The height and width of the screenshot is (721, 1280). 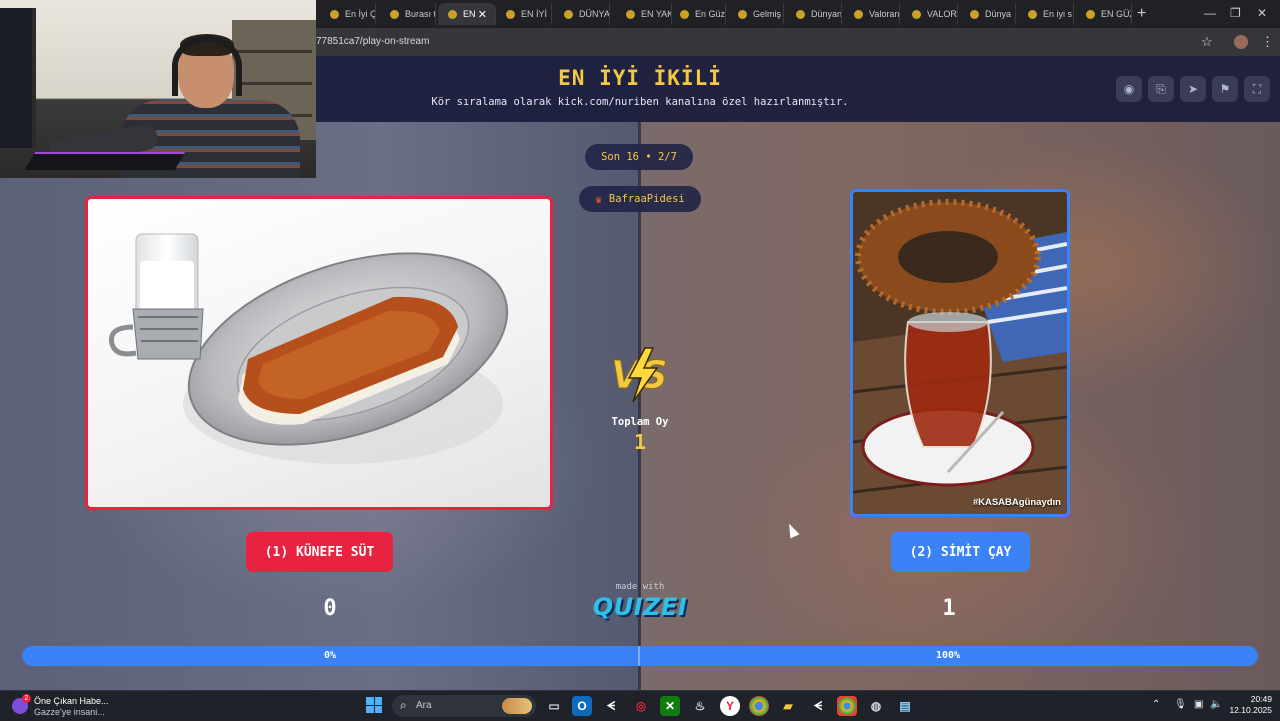 I want to click on total-votes-value: 1, so click(x=640, y=442).